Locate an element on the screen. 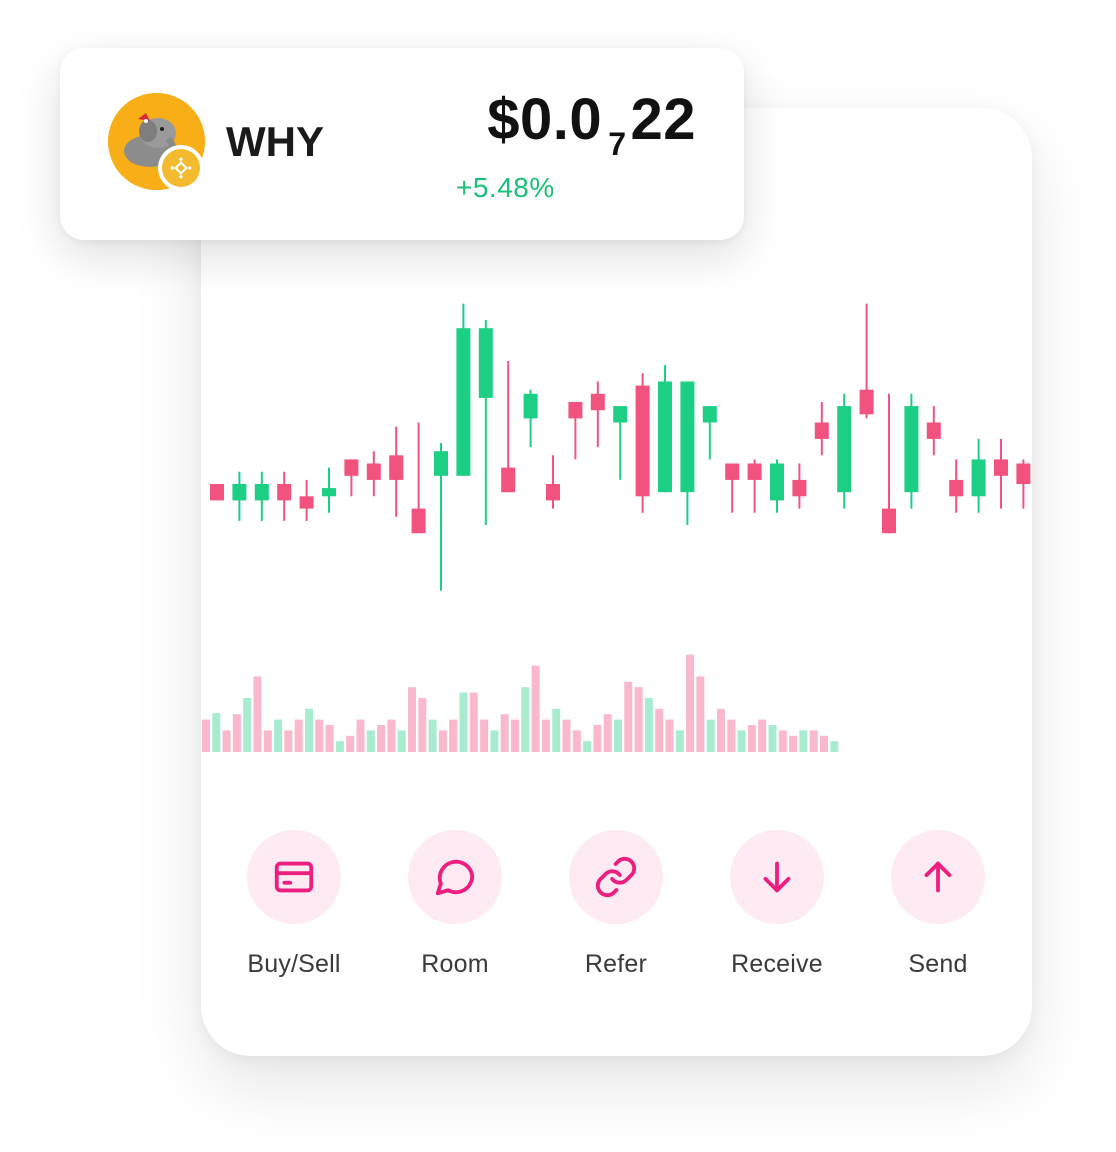 The width and height of the screenshot is (1116, 1152). token-avatar is located at coordinates (156, 142).